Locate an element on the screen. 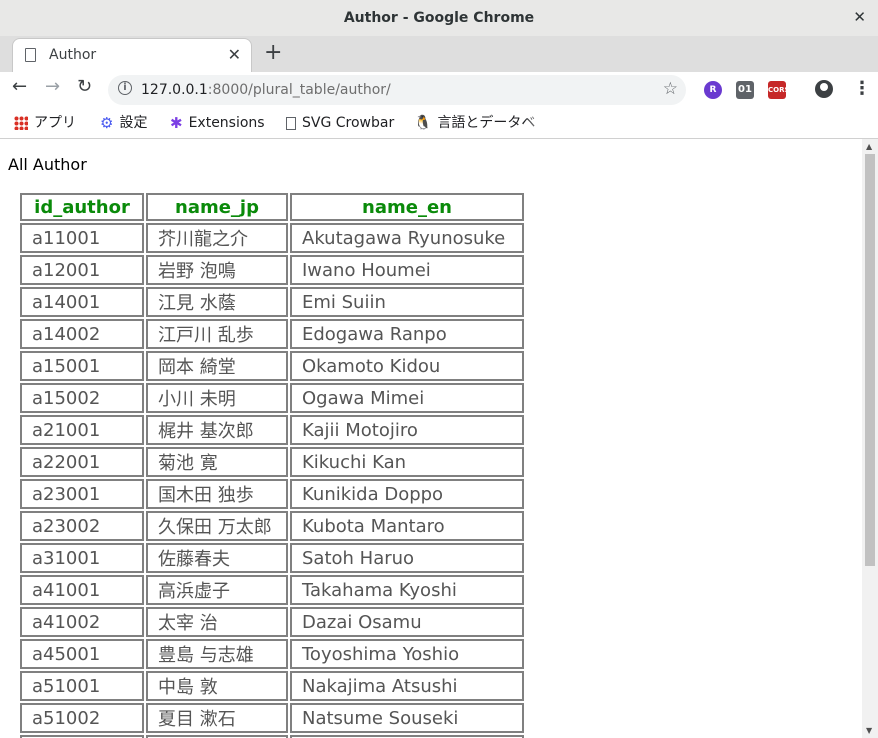 The width and height of the screenshot is (878, 738). cell-id-author: a41001 is located at coordinates (82, 590).